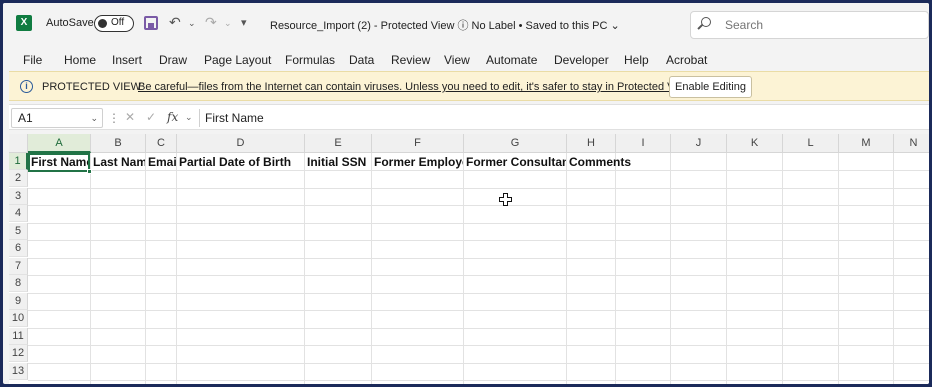 The image size is (932, 387). I want to click on cell-b1: Last Name, so click(118, 162).